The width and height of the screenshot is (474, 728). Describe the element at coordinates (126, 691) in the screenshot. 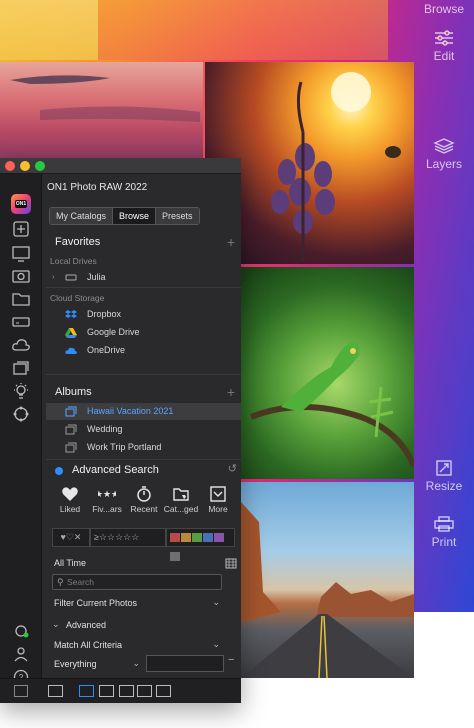

I see `filmstrip-view-icon` at that location.